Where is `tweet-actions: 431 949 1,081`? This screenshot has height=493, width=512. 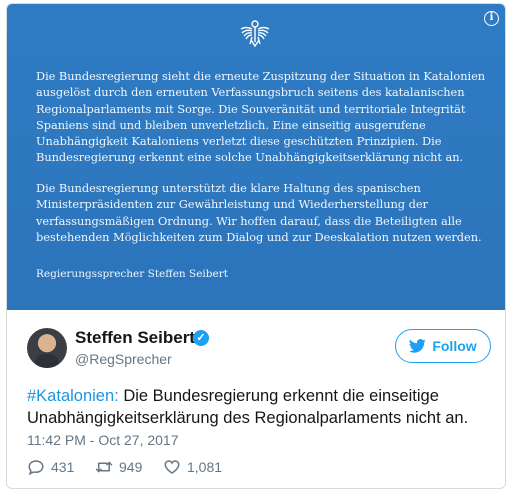
tweet-actions: 431 949 1,081 is located at coordinates (177, 468).